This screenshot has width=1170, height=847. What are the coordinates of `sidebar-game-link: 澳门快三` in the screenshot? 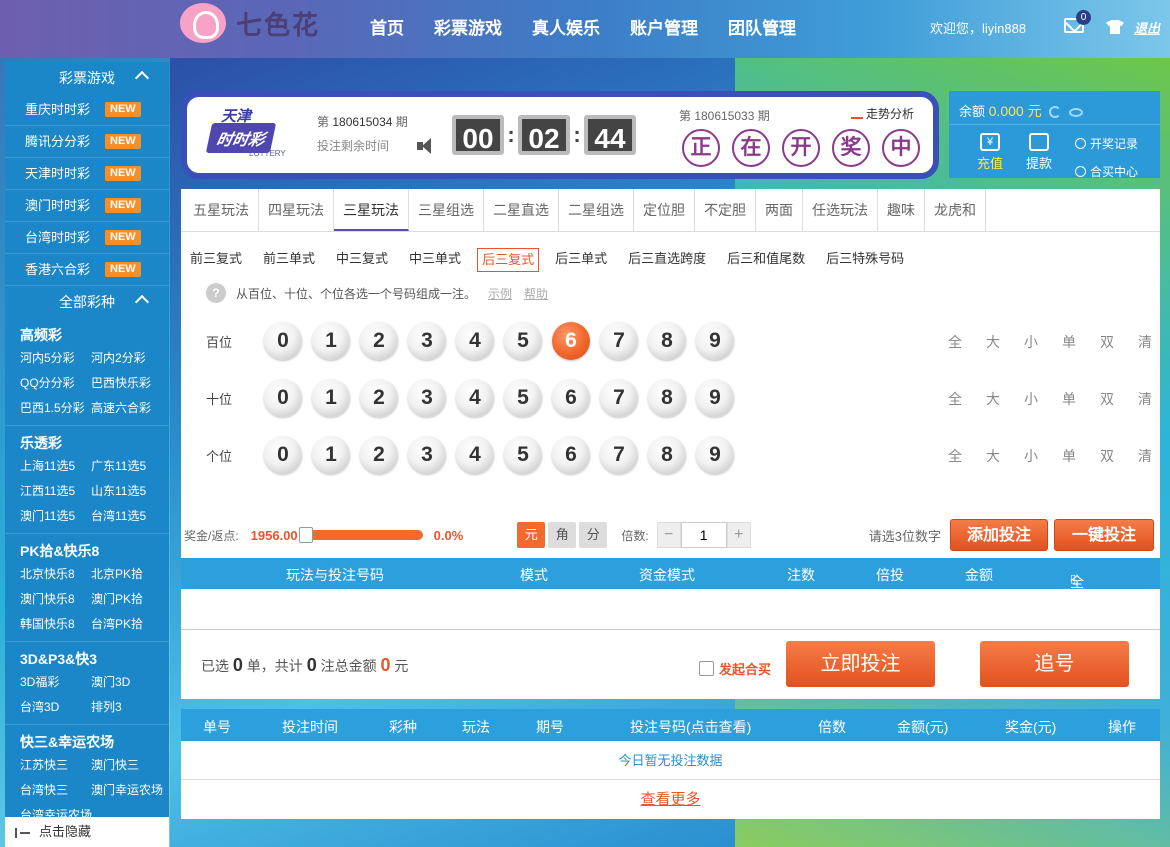 It's located at (126, 765).